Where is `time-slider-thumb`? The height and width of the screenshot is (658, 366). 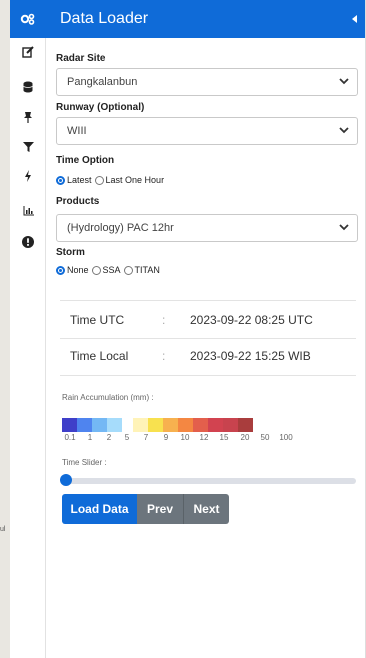 time-slider-thumb is located at coordinates (66, 480).